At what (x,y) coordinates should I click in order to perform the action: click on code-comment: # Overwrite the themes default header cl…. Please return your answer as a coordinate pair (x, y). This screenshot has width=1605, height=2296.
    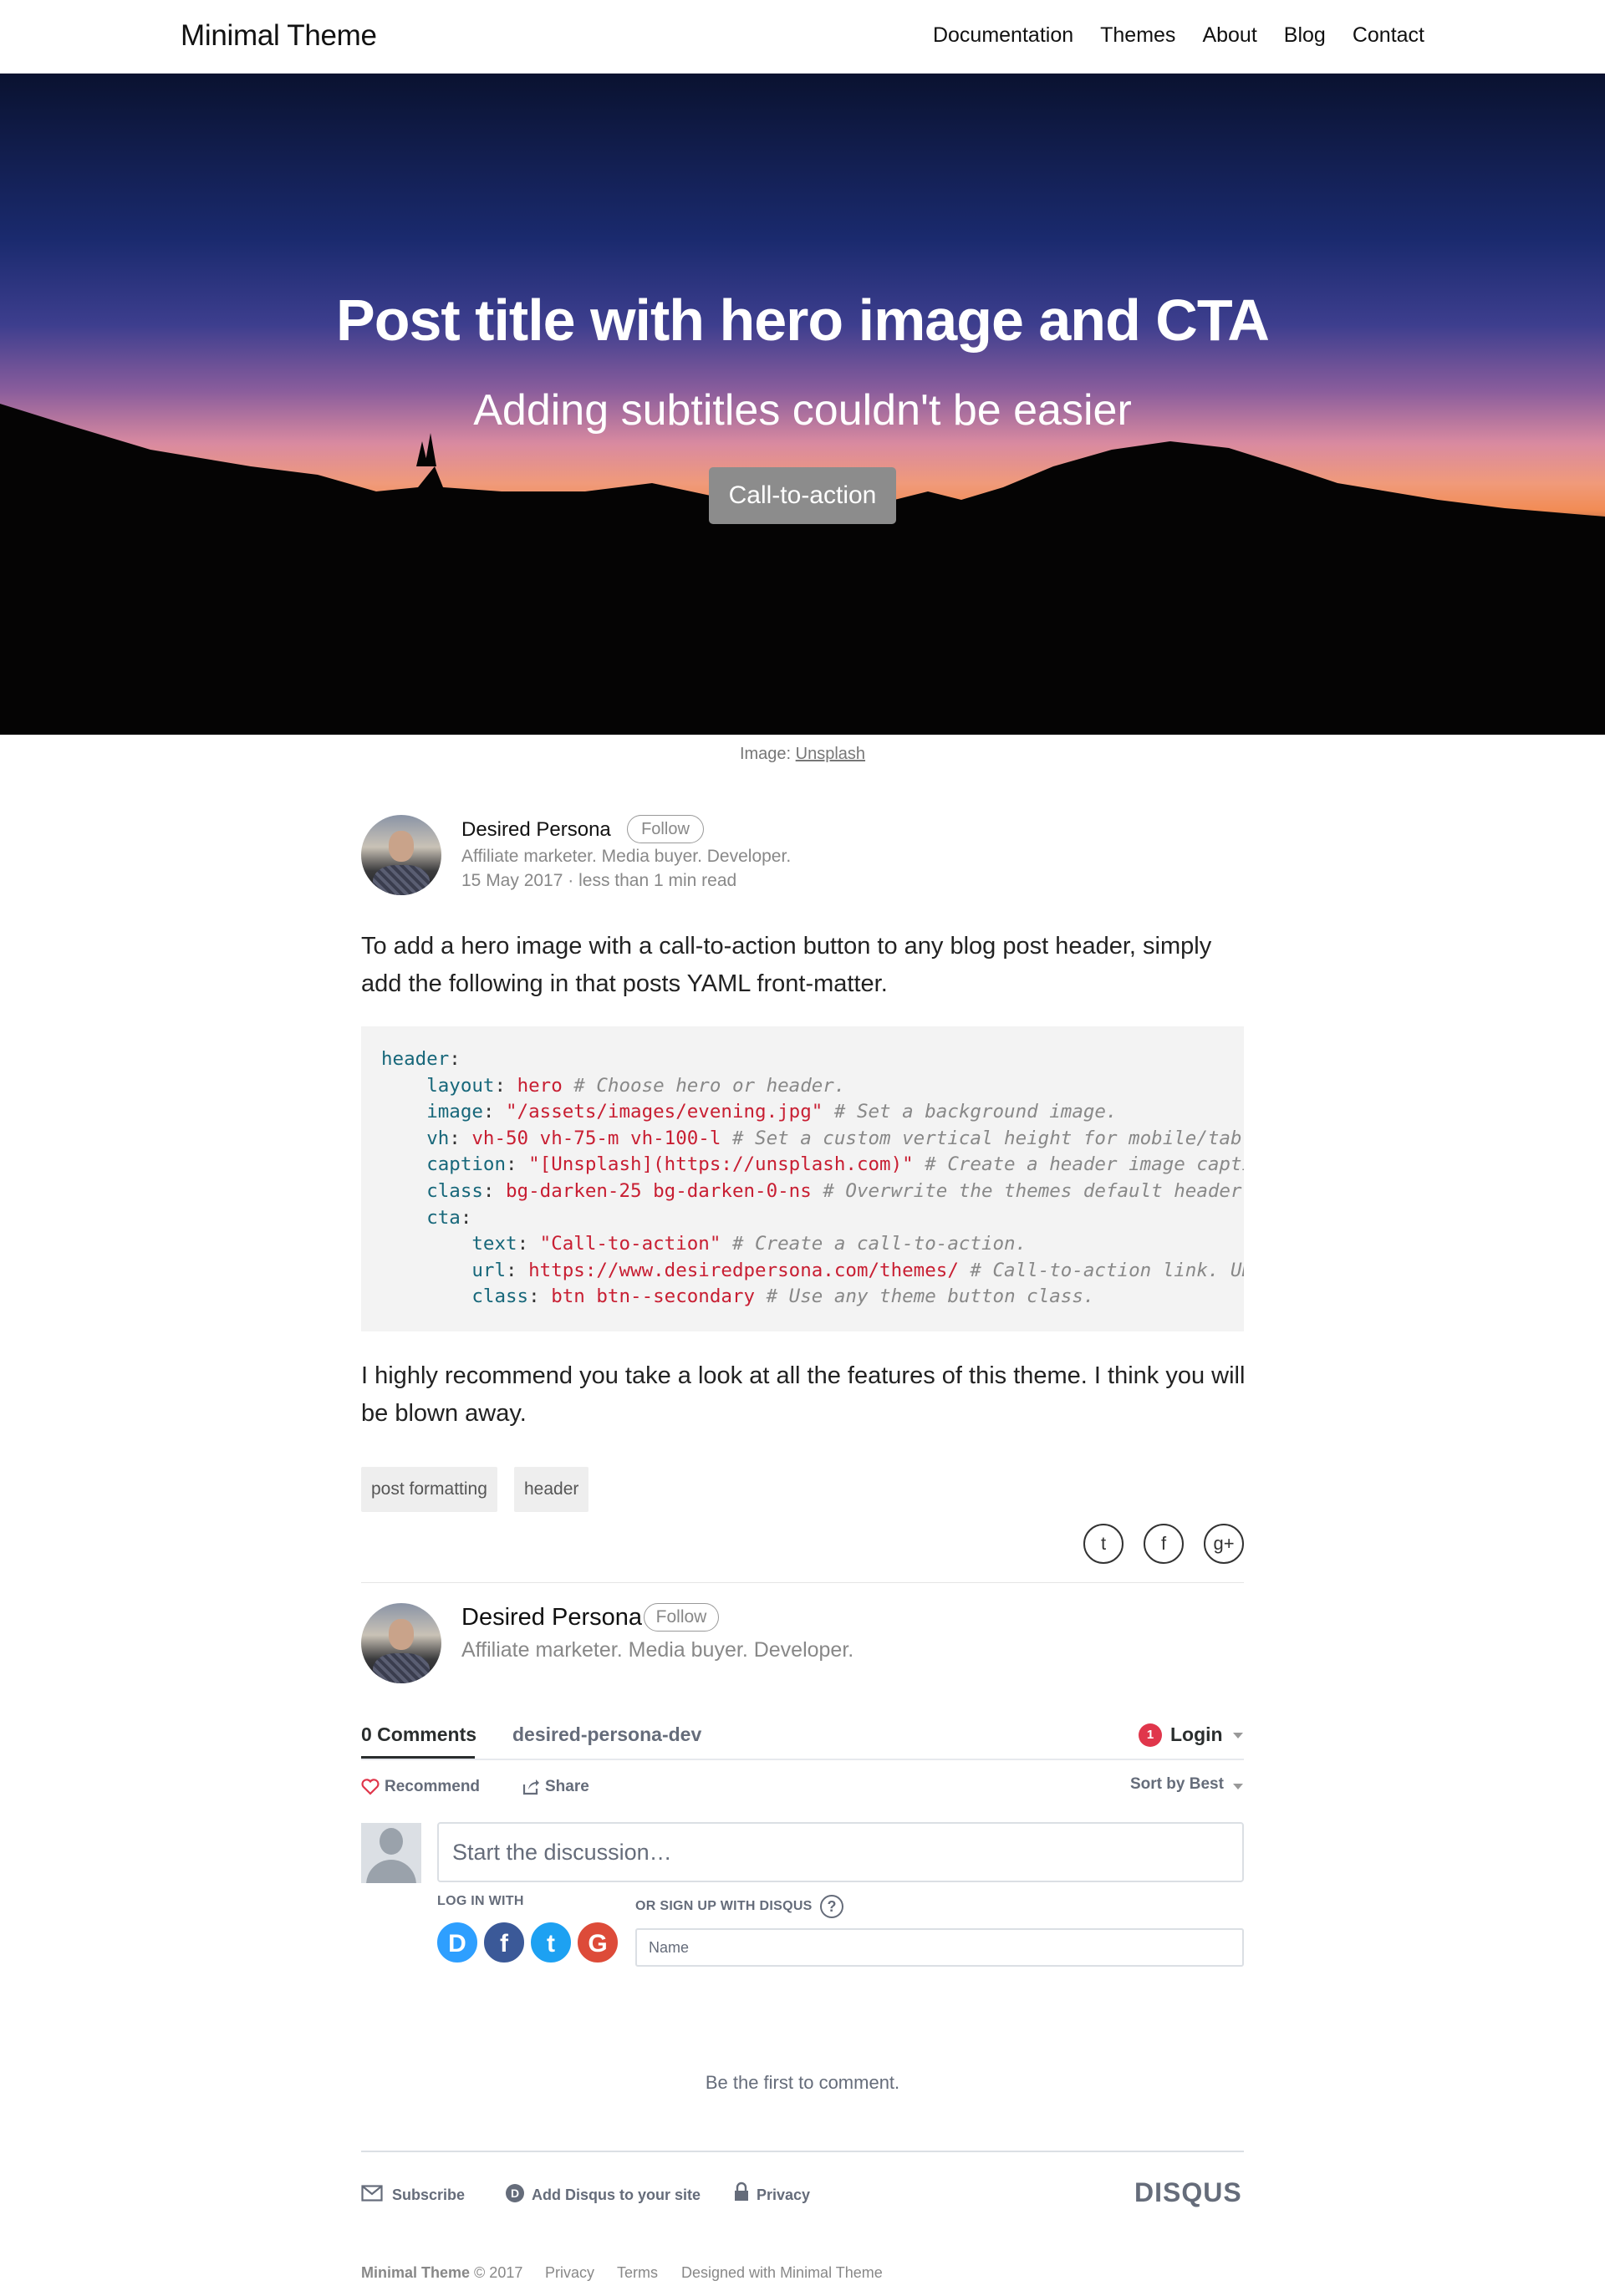
    Looking at the image, I should click on (1032, 1190).